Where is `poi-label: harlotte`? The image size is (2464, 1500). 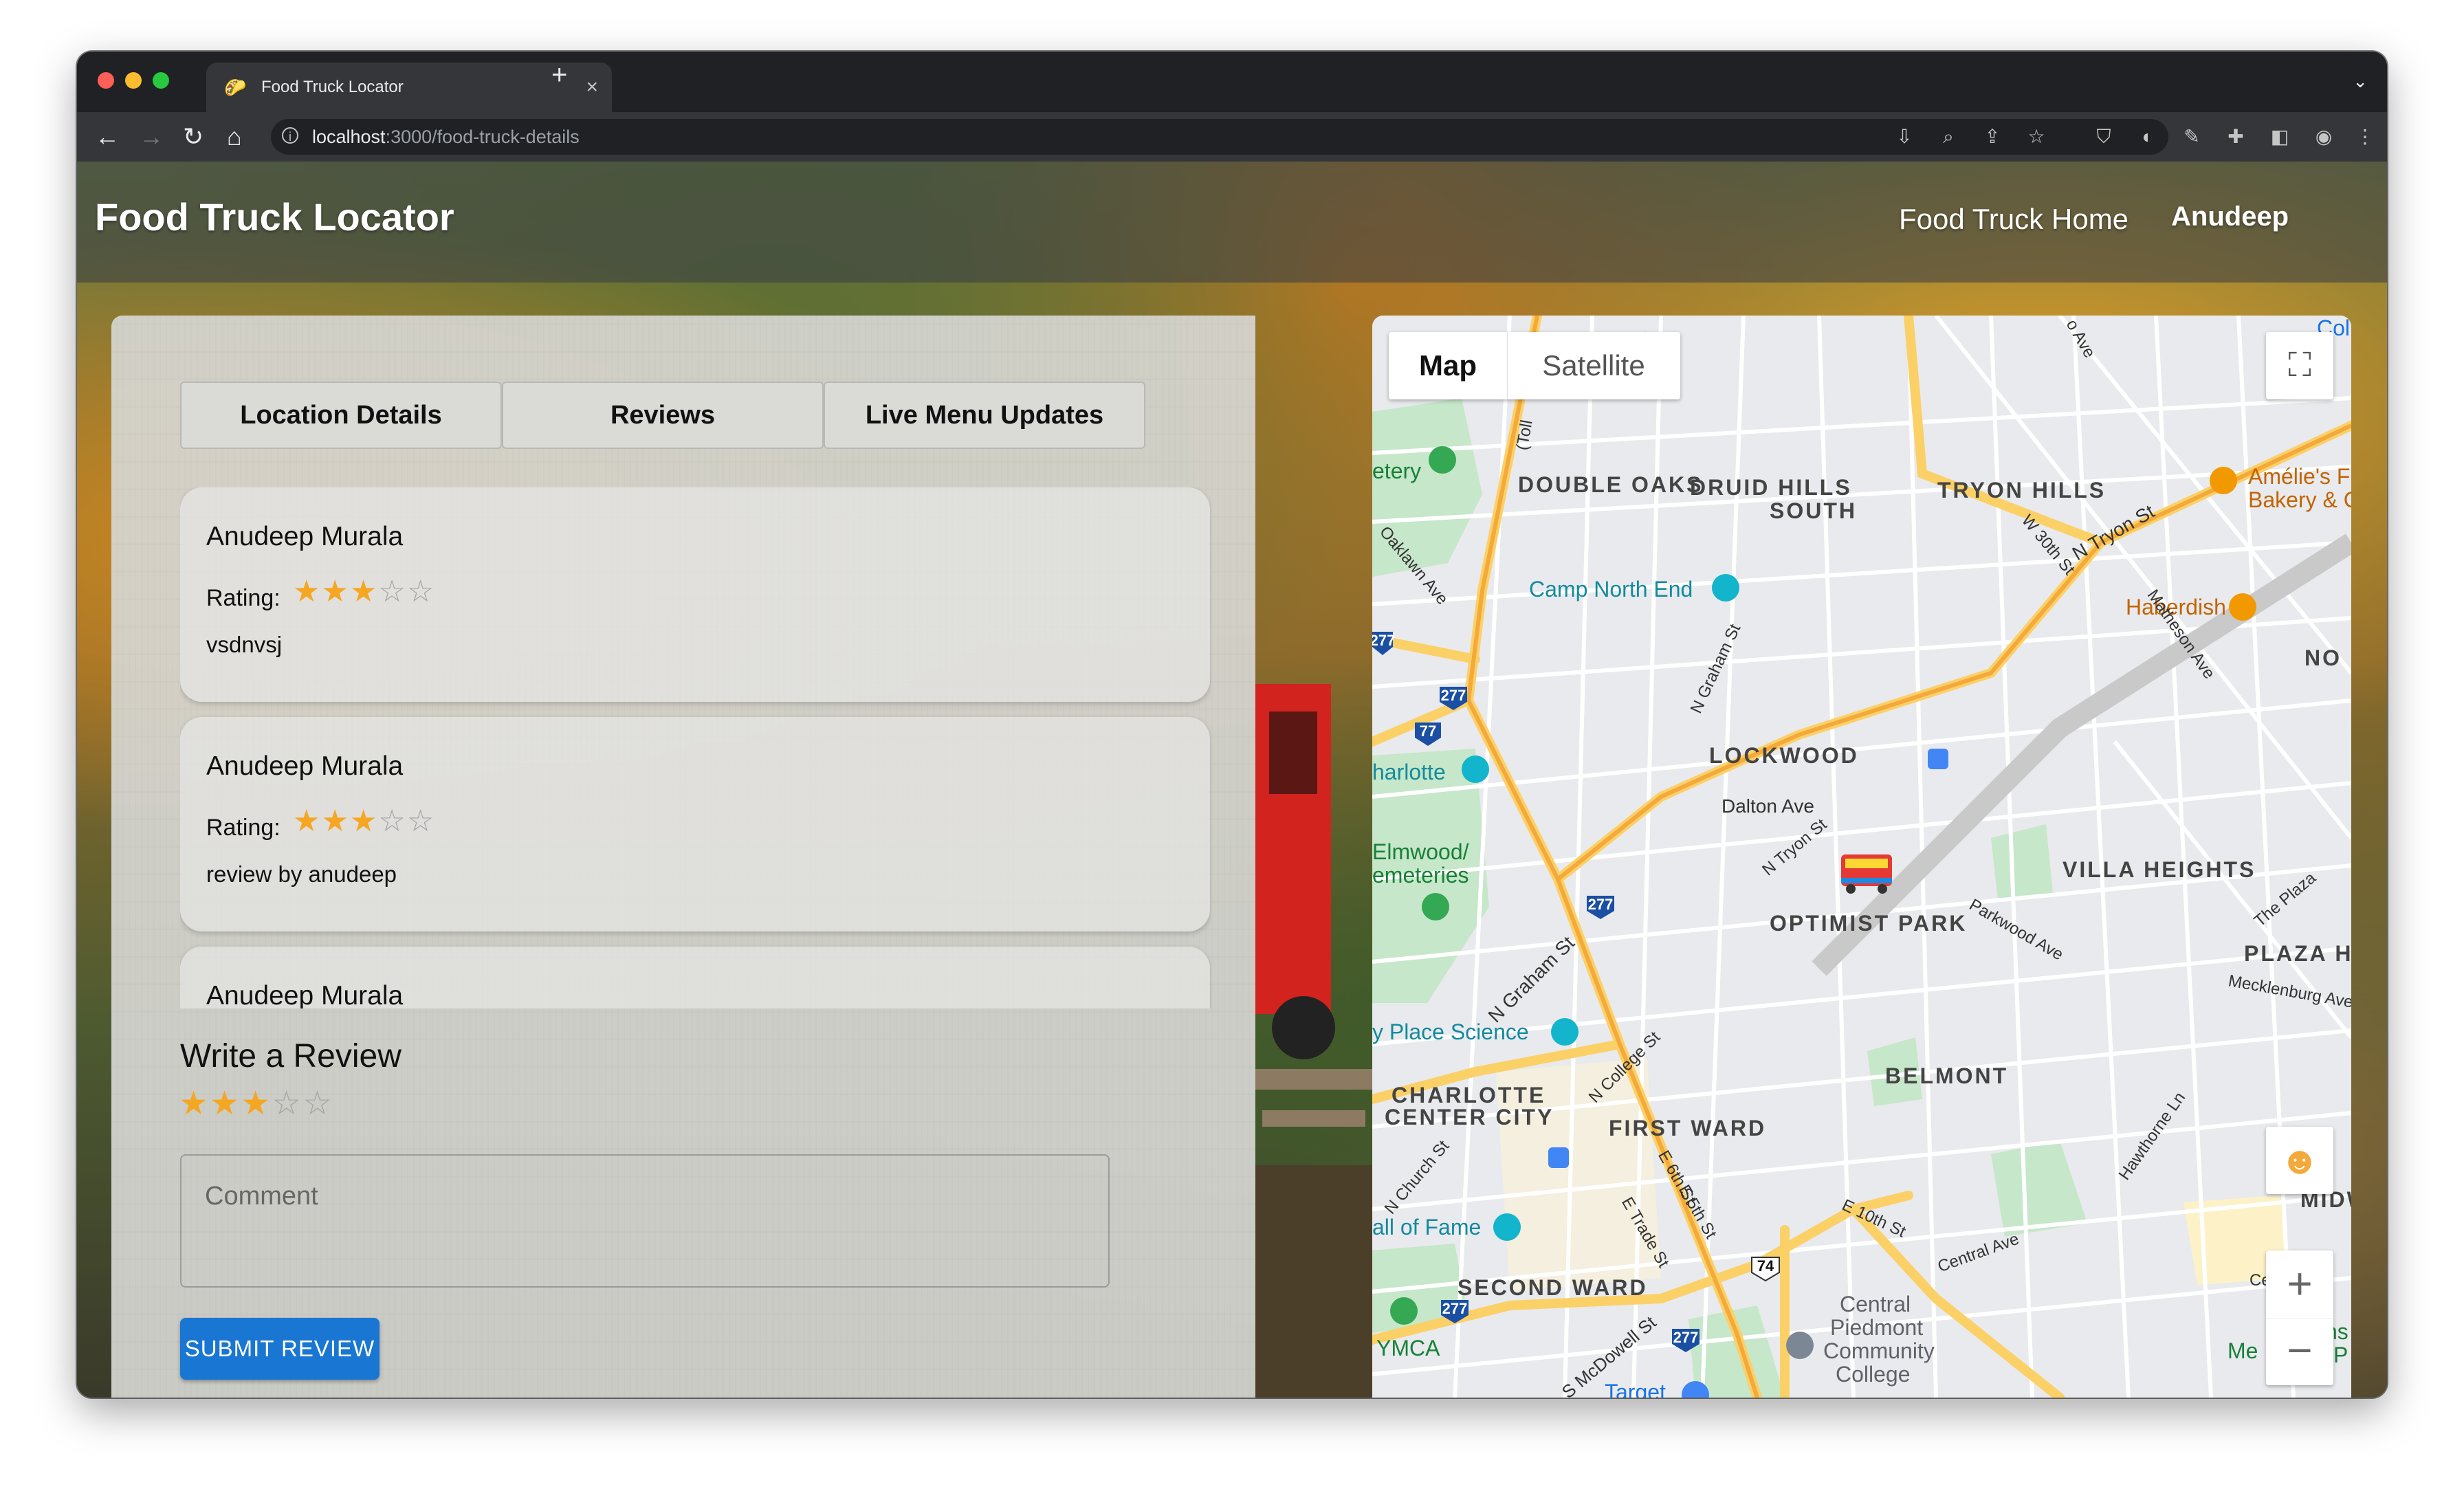
poi-label: harlotte is located at coordinates (1409, 772).